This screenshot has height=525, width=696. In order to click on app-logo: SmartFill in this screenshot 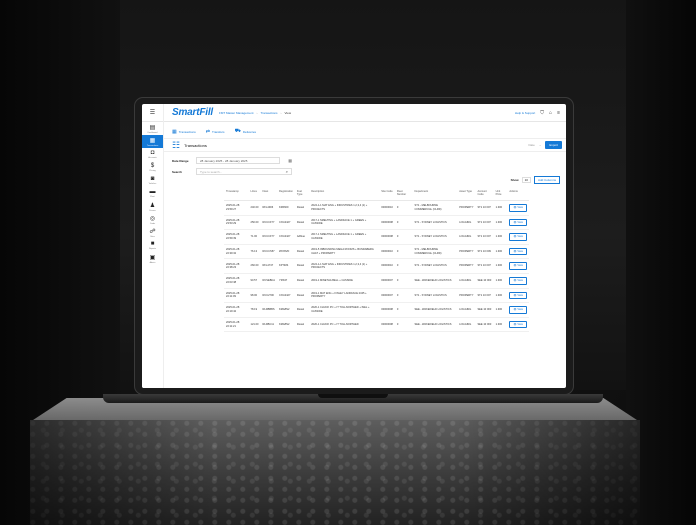, I will do `click(192, 112)`.